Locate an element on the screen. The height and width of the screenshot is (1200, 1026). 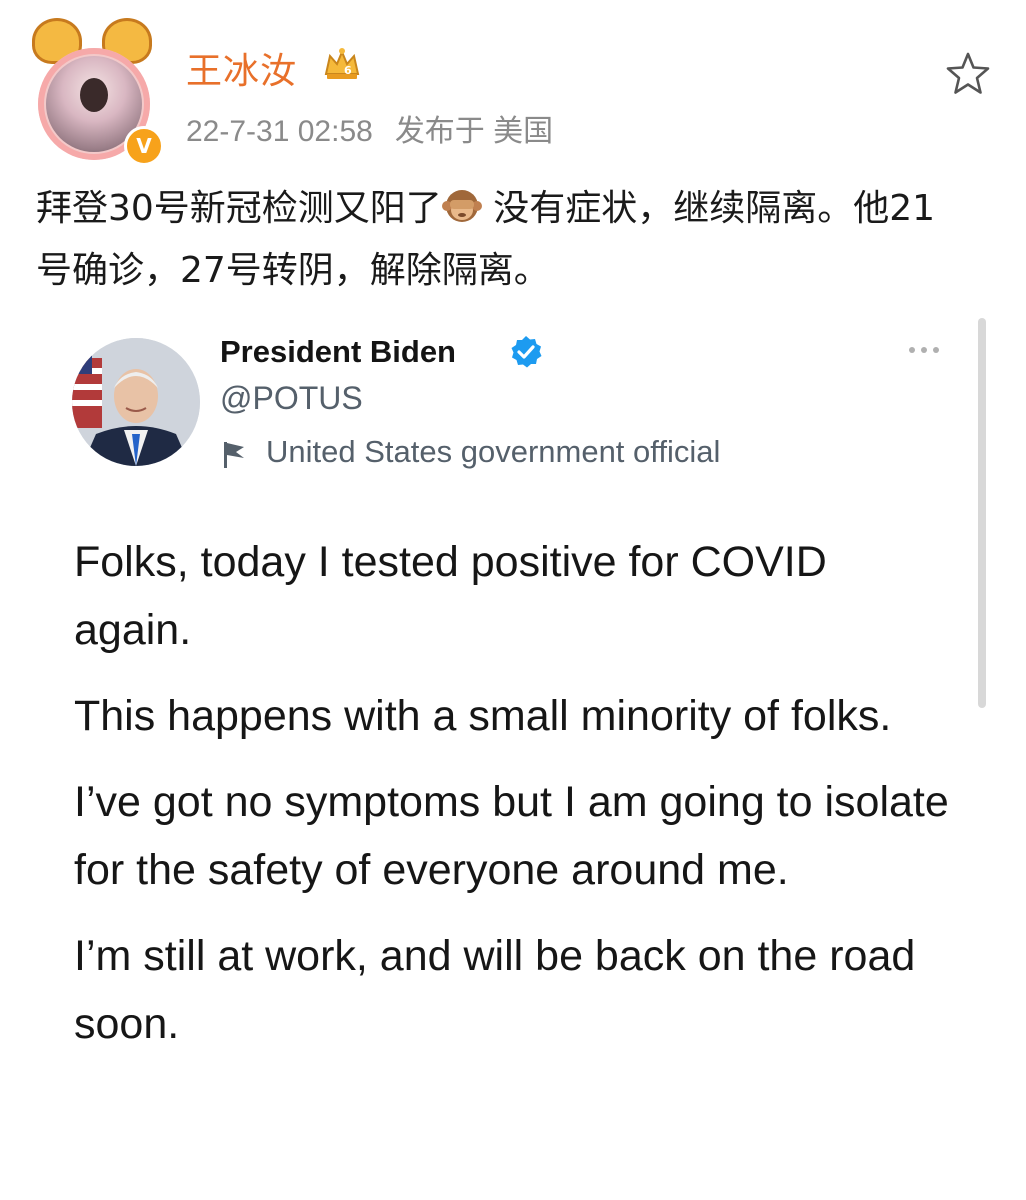
author-avatar: V is located at coordinates (97, 92).